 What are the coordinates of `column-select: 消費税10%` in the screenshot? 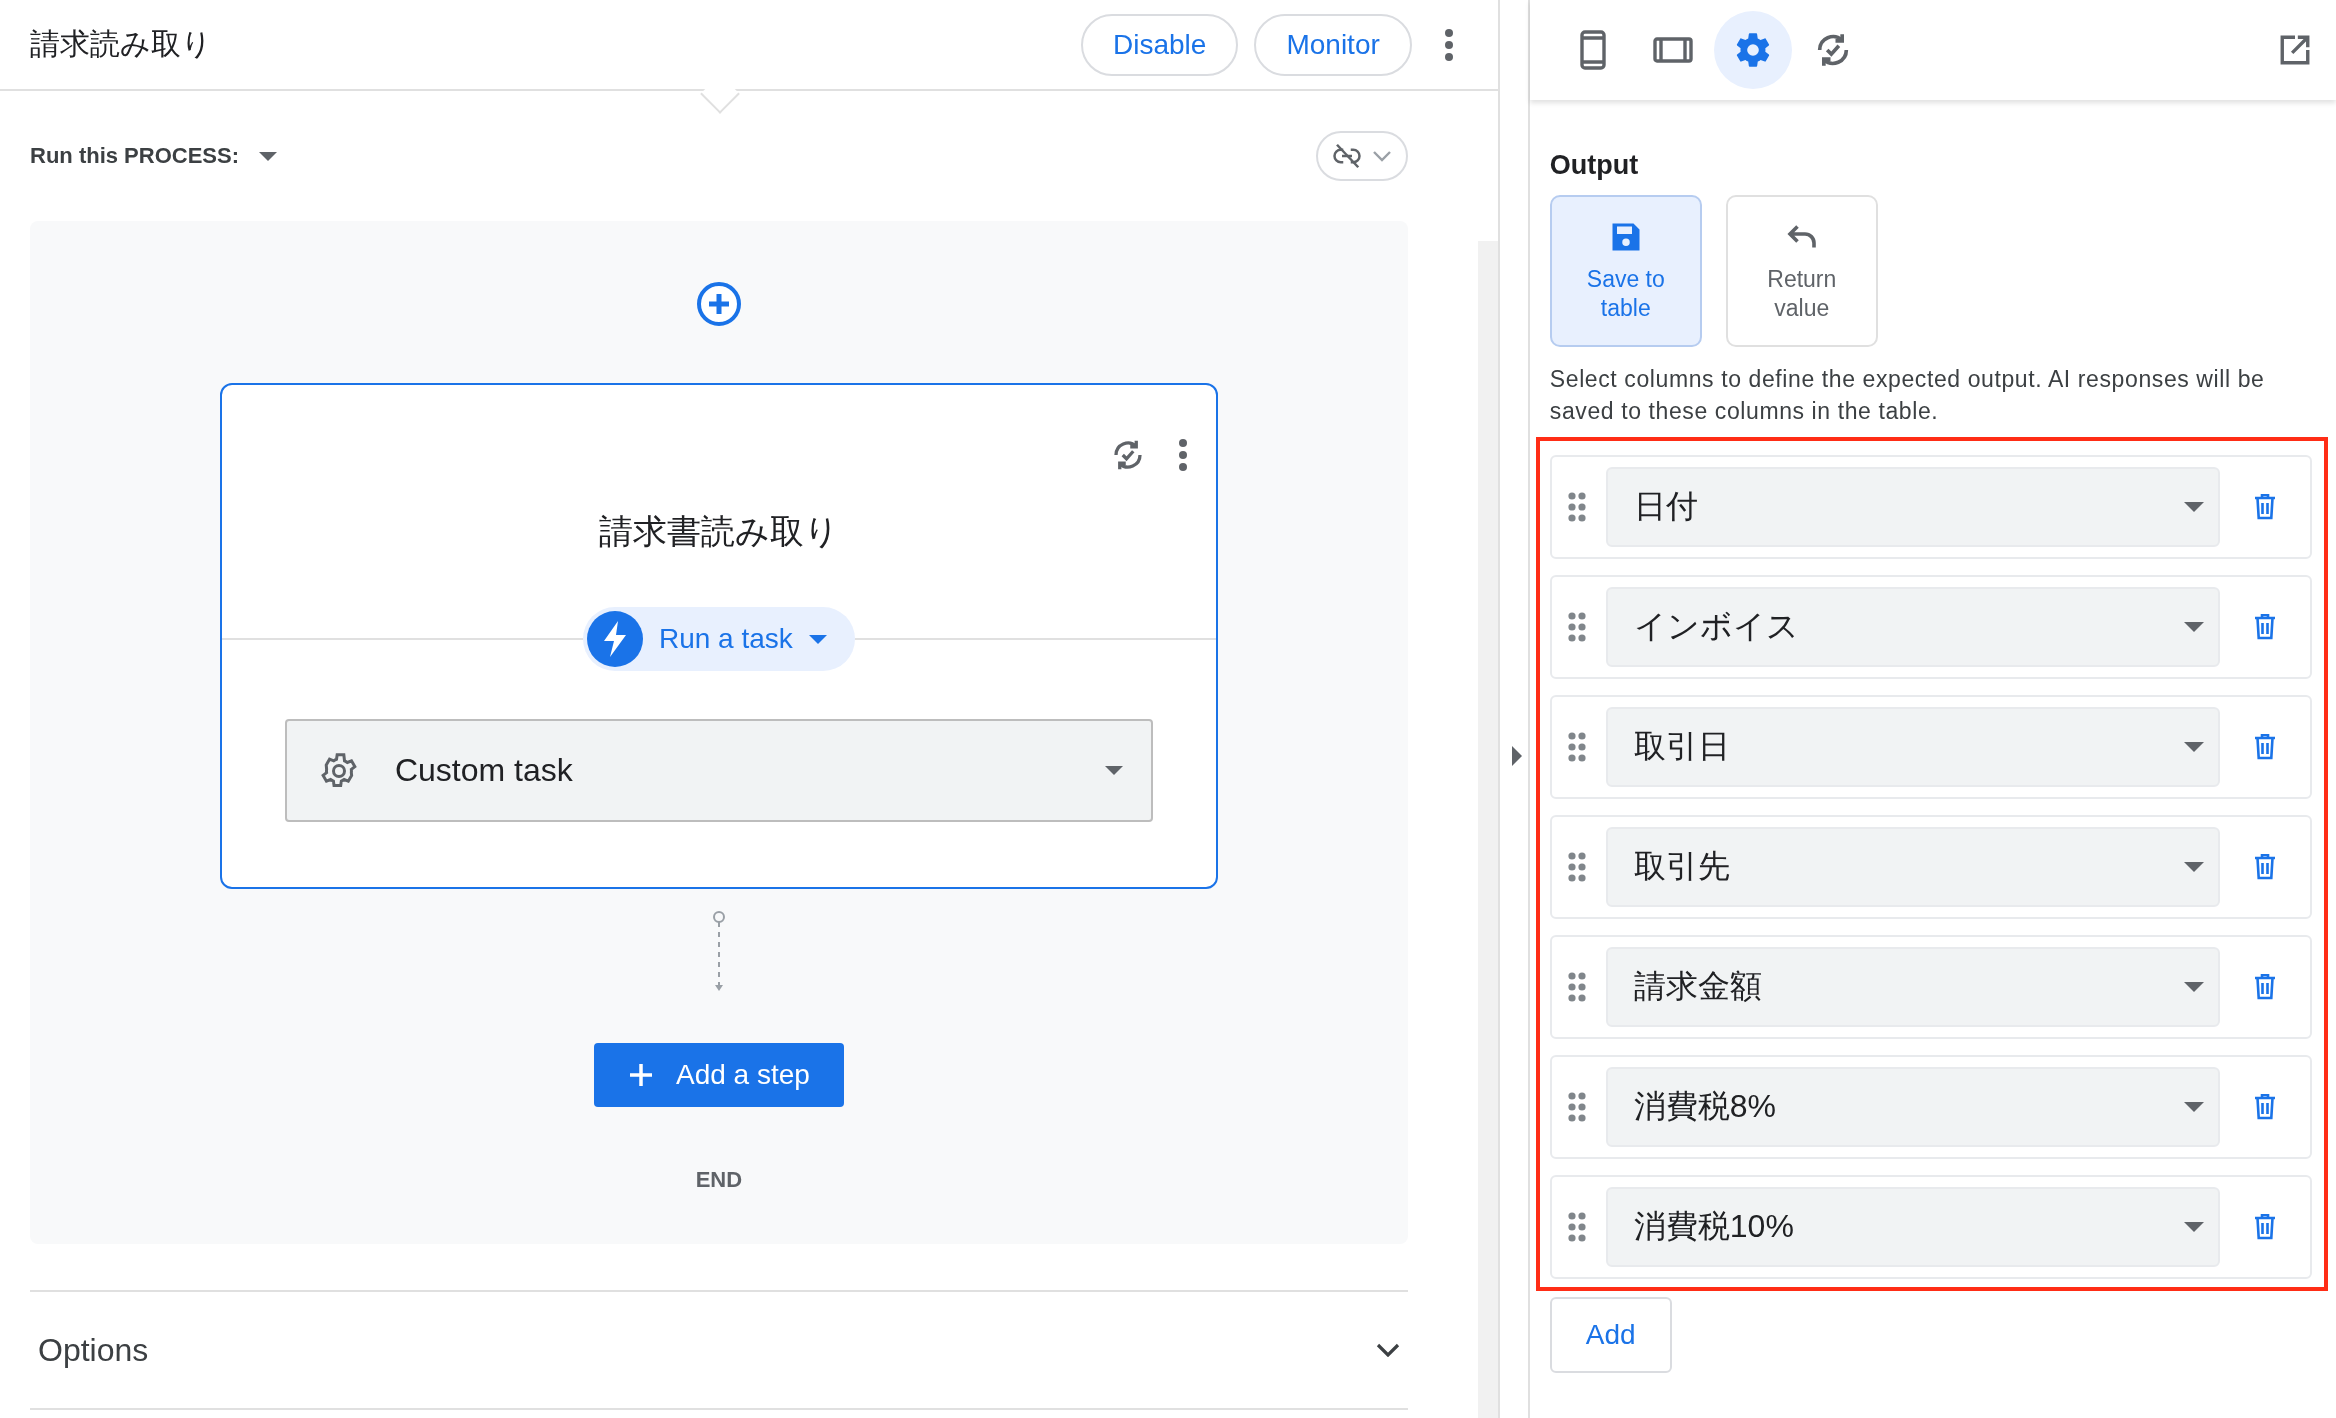 It's located at (1912, 1227).